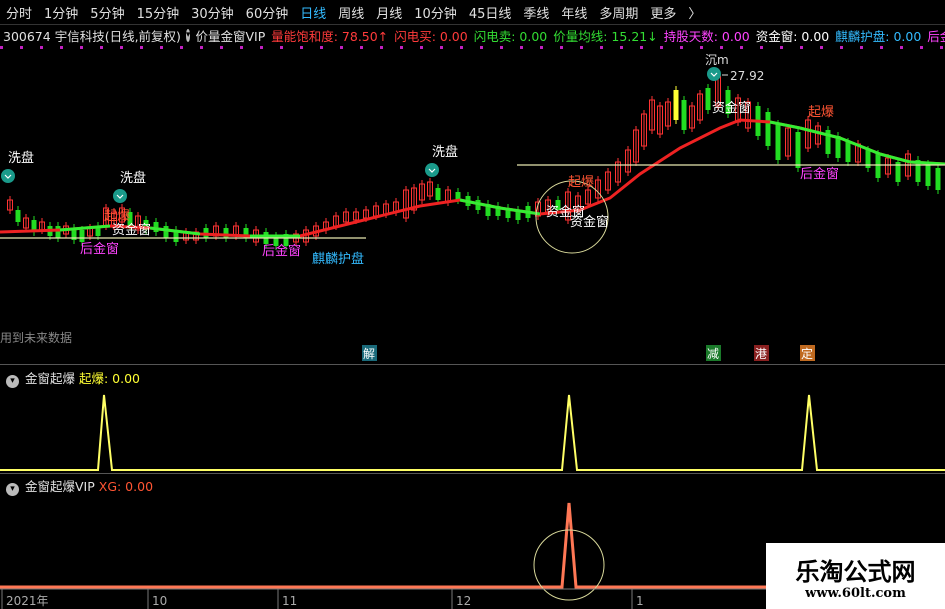 The width and height of the screenshot is (945, 609). What do you see at coordinates (435, 12) in the screenshot?
I see `period-tab: 10分钟` at bounding box center [435, 12].